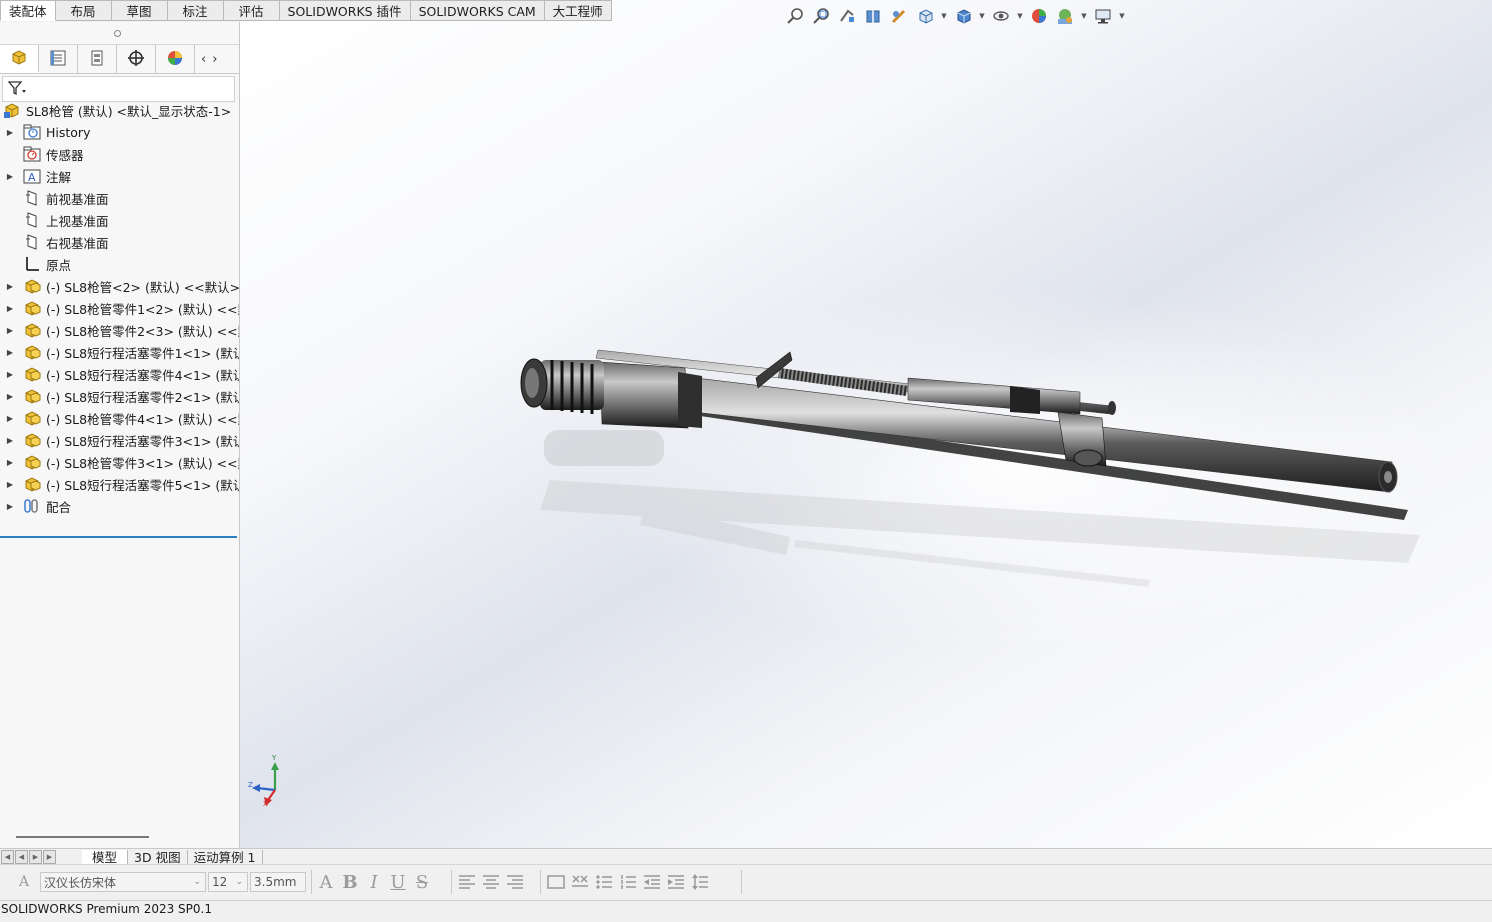 This screenshot has height=922, width=1492. I want to click on scroll-left-icon: ‹, so click(203, 59).